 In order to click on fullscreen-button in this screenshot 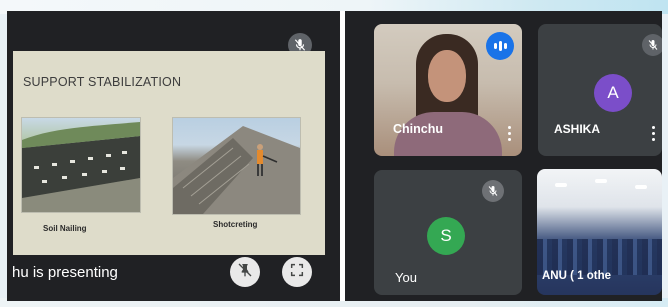, I will do `click(297, 272)`.